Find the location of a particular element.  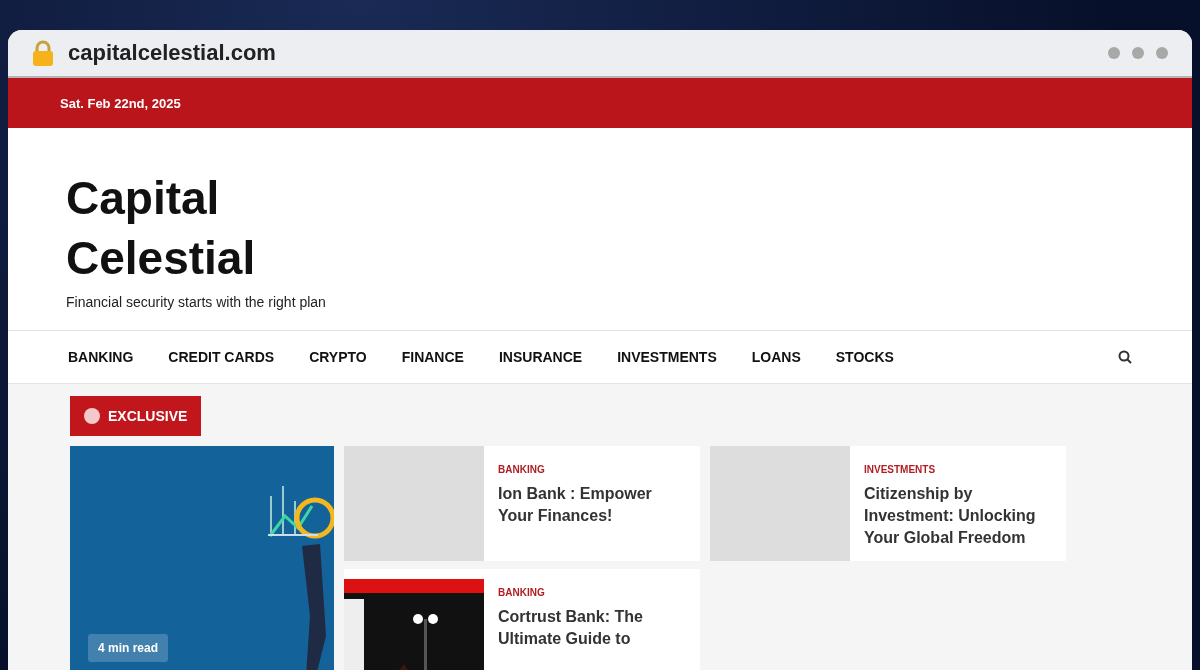

post-title: Ion Bank : Empower Your Finances! is located at coordinates (593, 505).